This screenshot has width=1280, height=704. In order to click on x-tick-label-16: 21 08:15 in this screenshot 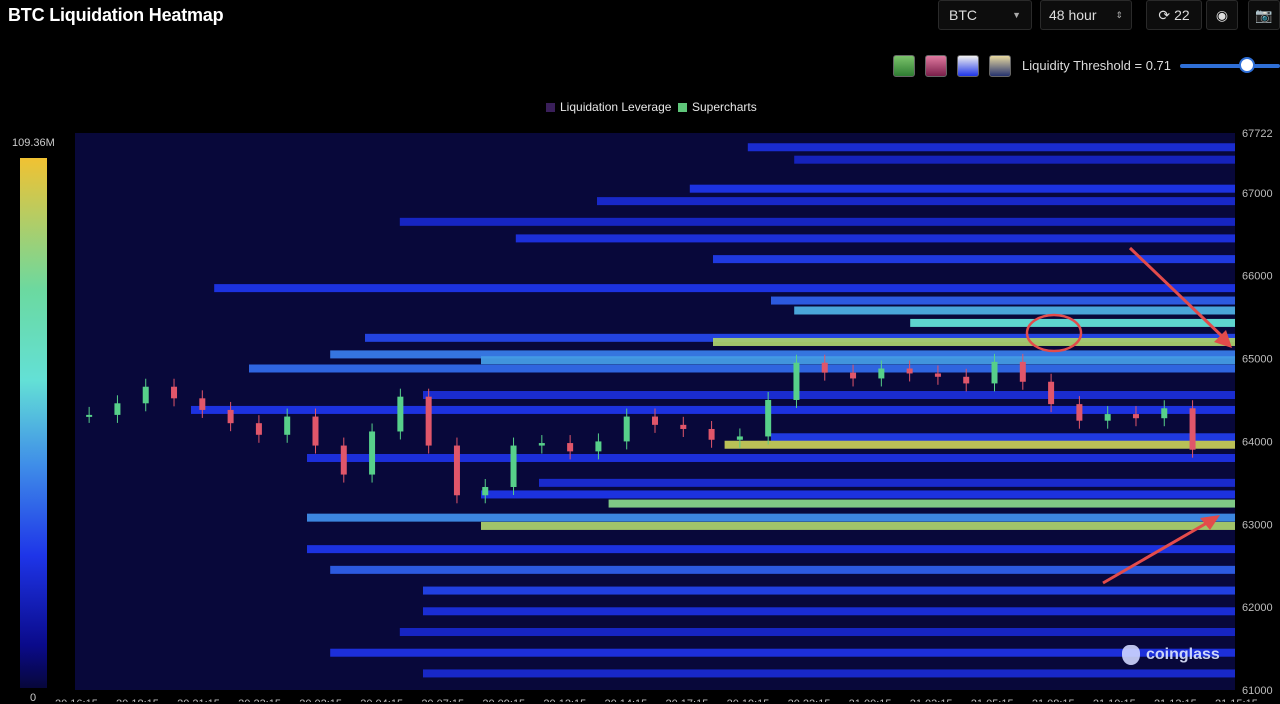, I will do `click(1053, 700)`.